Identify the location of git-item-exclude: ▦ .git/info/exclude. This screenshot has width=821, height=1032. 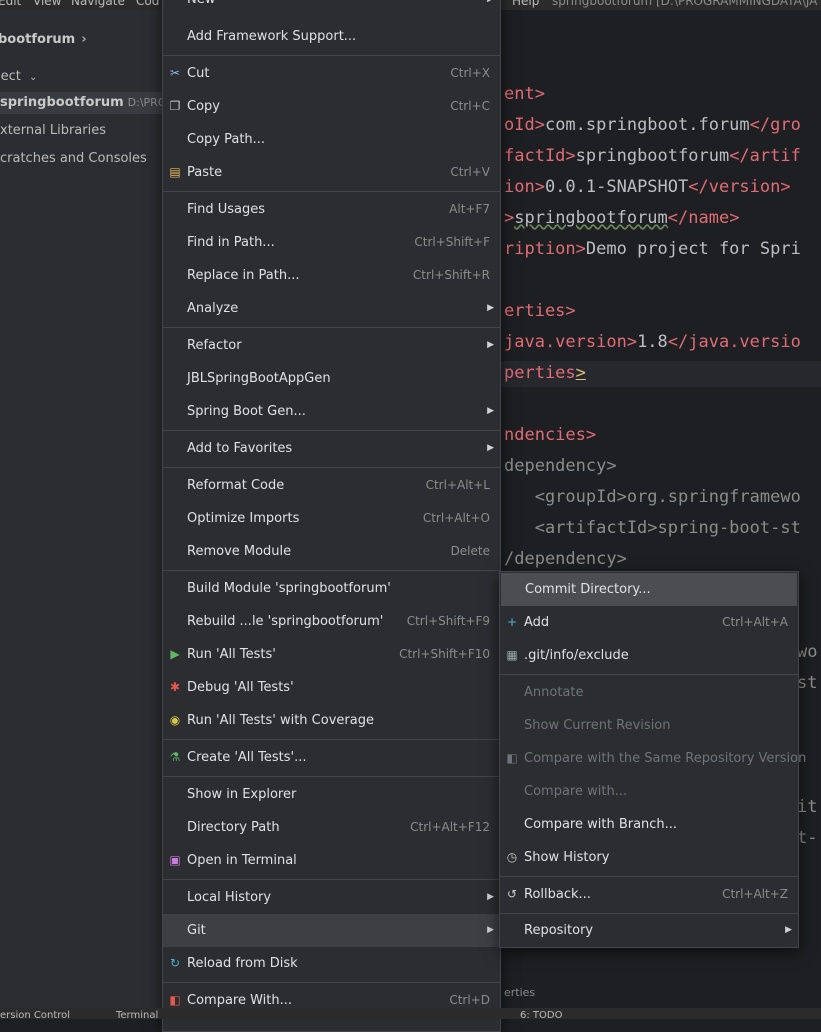
(649, 655).